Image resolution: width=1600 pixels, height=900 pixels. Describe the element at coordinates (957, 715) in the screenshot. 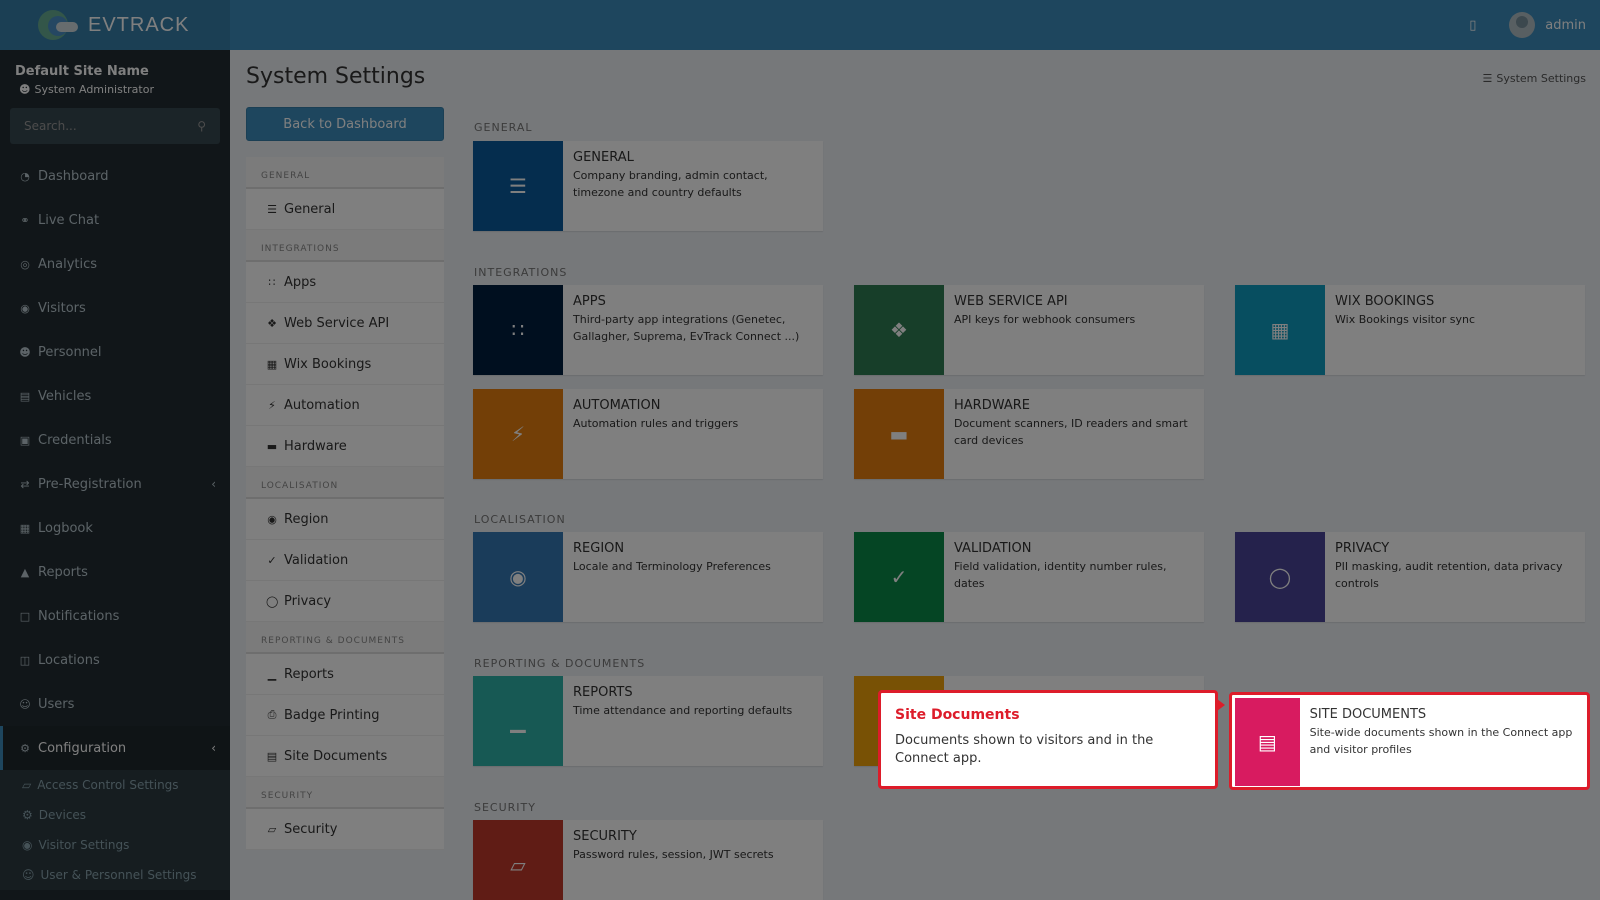

I see `tooltip-title: Site Documents` at that location.